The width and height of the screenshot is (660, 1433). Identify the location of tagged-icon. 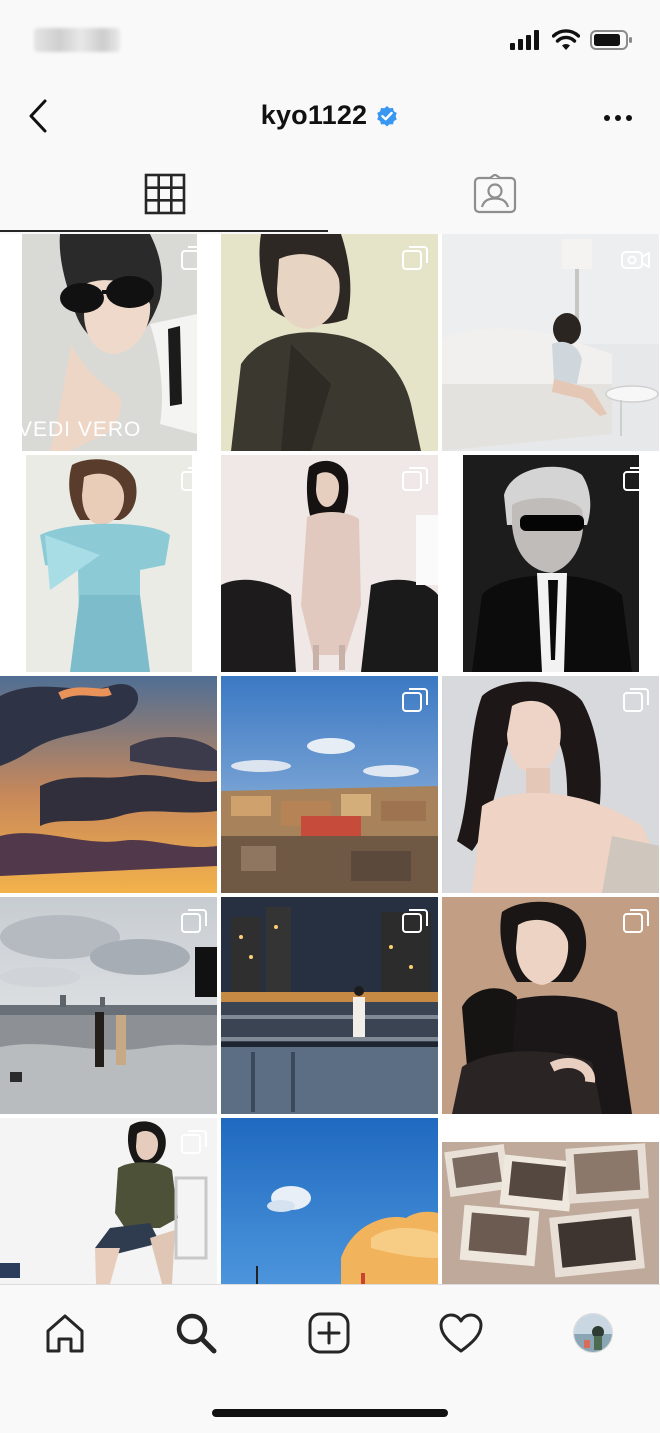
(495, 194).